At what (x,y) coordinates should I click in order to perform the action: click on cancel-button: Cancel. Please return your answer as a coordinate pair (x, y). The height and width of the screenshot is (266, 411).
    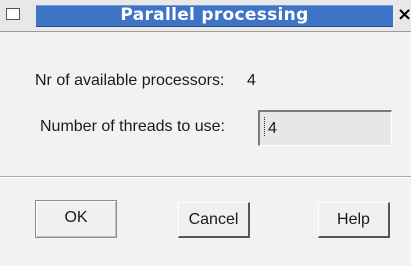
    Looking at the image, I should click on (214, 220).